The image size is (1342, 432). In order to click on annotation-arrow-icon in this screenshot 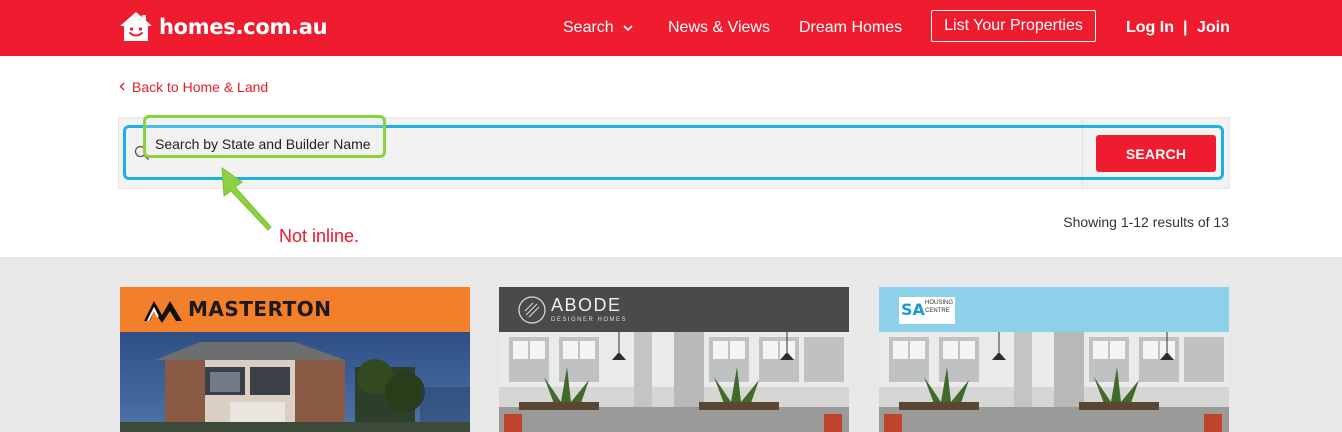, I will do `click(240, 200)`.